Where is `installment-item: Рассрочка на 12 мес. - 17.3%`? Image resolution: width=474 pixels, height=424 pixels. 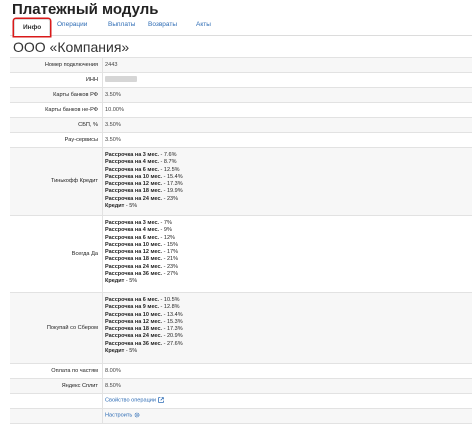
installment-item: Рассрочка на 12 мес. - 17.3% is located at coordinates (144, 184).